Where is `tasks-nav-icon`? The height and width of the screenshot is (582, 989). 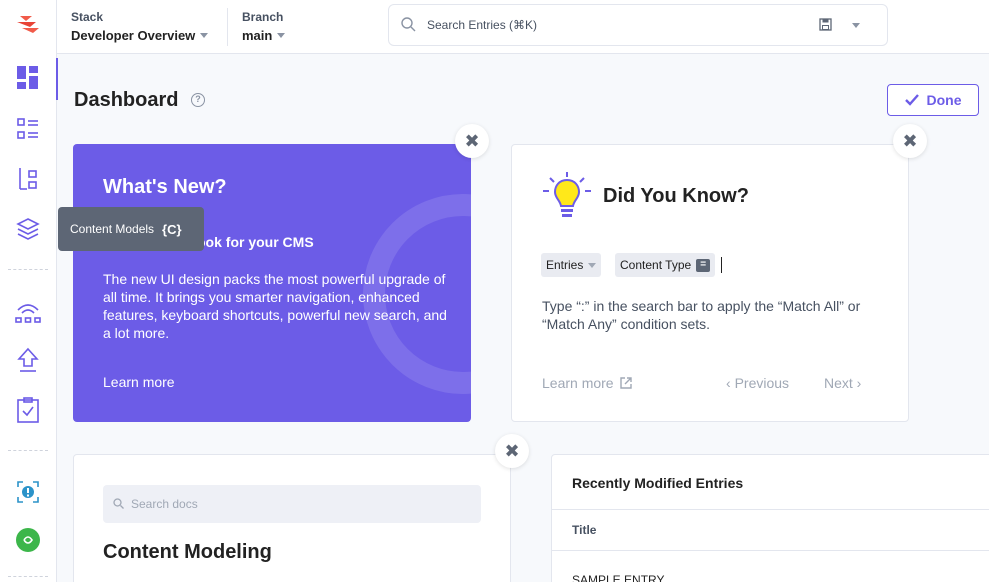 tasks-nav-icon is located at coordinates (28, 410).